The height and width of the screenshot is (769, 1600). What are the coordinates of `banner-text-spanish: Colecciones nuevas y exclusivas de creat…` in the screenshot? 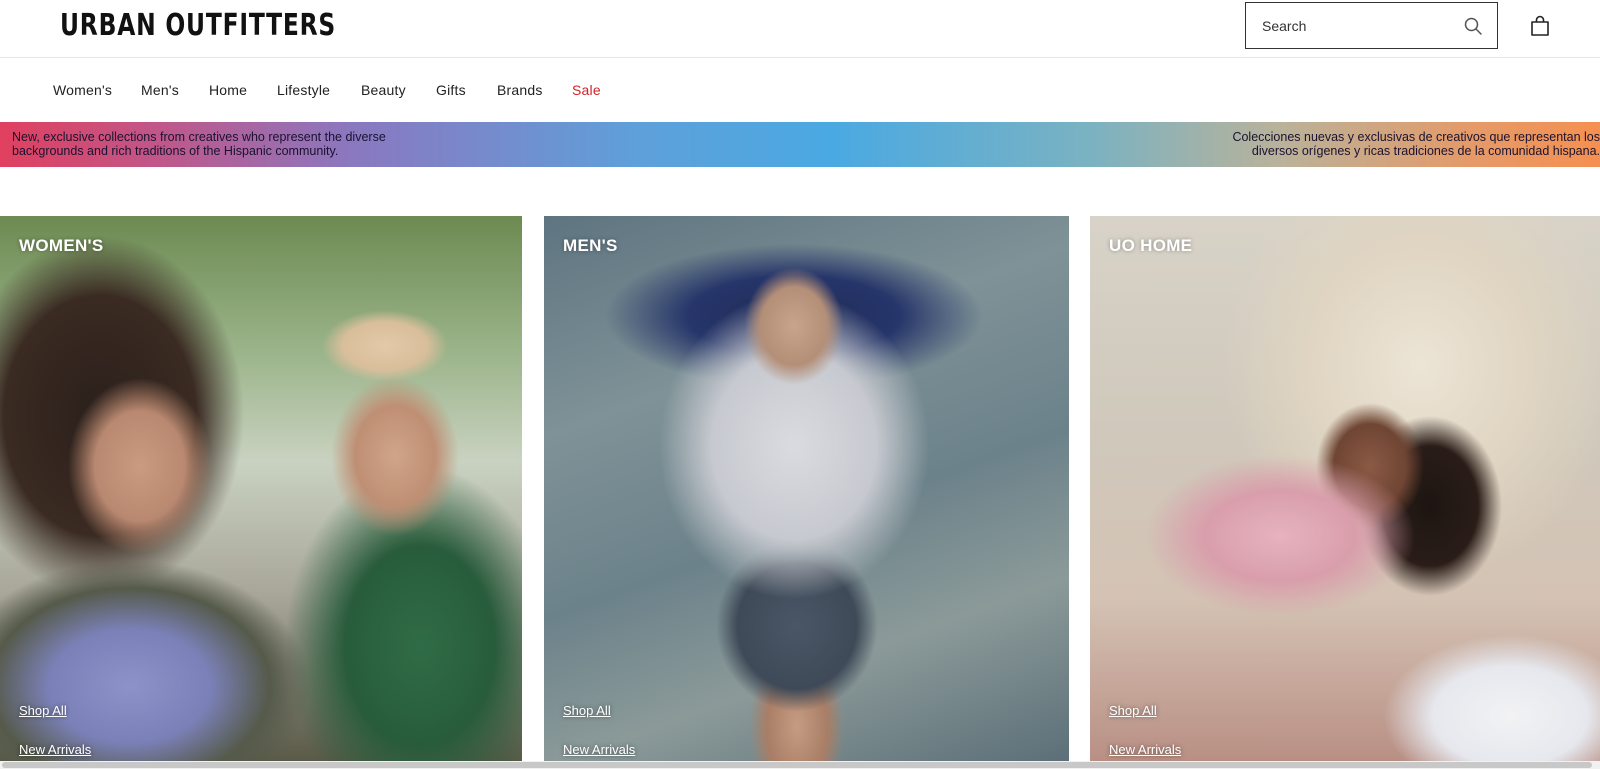 It's located at (1400, 144).